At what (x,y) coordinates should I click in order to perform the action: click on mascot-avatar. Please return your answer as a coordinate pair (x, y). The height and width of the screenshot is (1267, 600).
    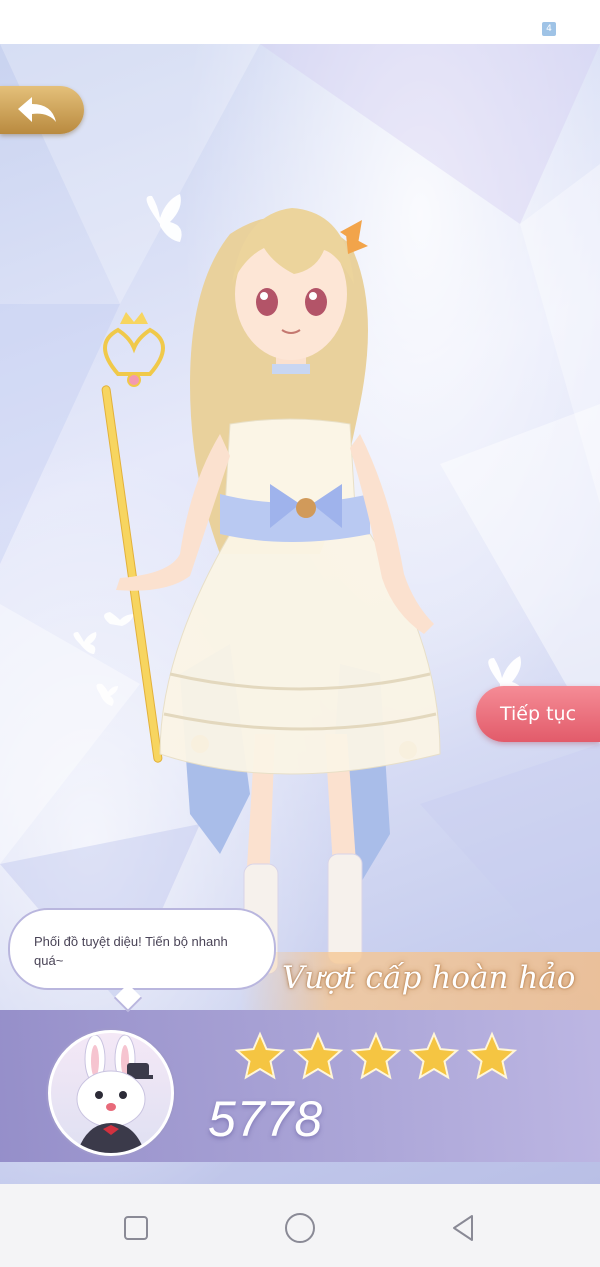
    Looking at the image, I should click on (111, 1093).